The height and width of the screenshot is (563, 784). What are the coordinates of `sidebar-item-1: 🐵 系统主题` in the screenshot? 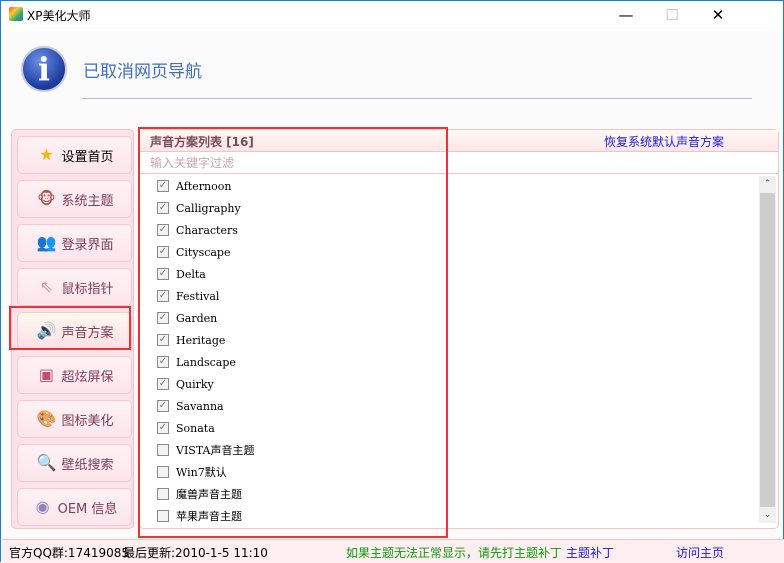 It's located at (74, 199).